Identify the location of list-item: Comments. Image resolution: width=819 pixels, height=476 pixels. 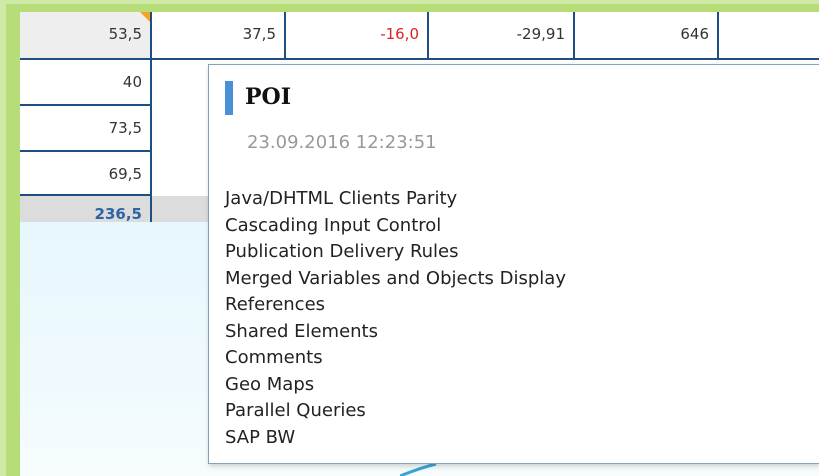
(274, 357).